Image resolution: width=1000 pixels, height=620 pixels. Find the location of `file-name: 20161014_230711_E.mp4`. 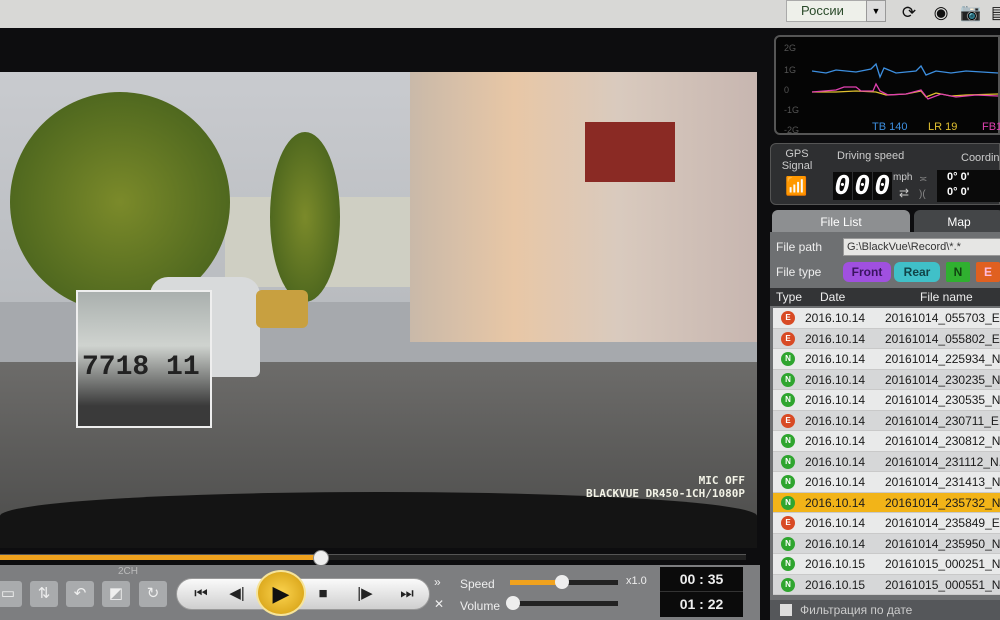

file-name: 20161014_230711_E.mp4 is located at coordinates (942, 420).